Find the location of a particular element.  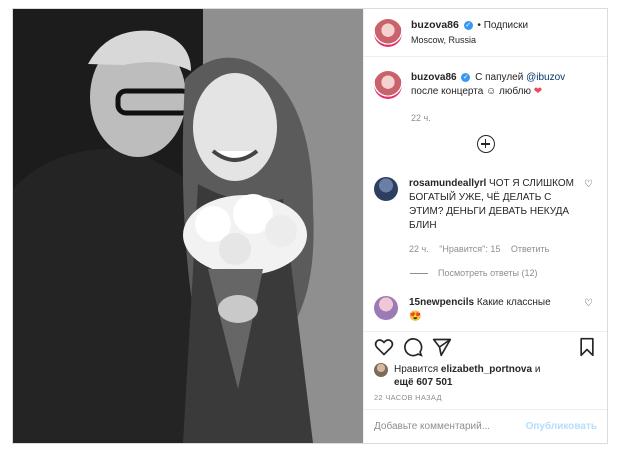

post-actions is located at coordinates (485, 346).